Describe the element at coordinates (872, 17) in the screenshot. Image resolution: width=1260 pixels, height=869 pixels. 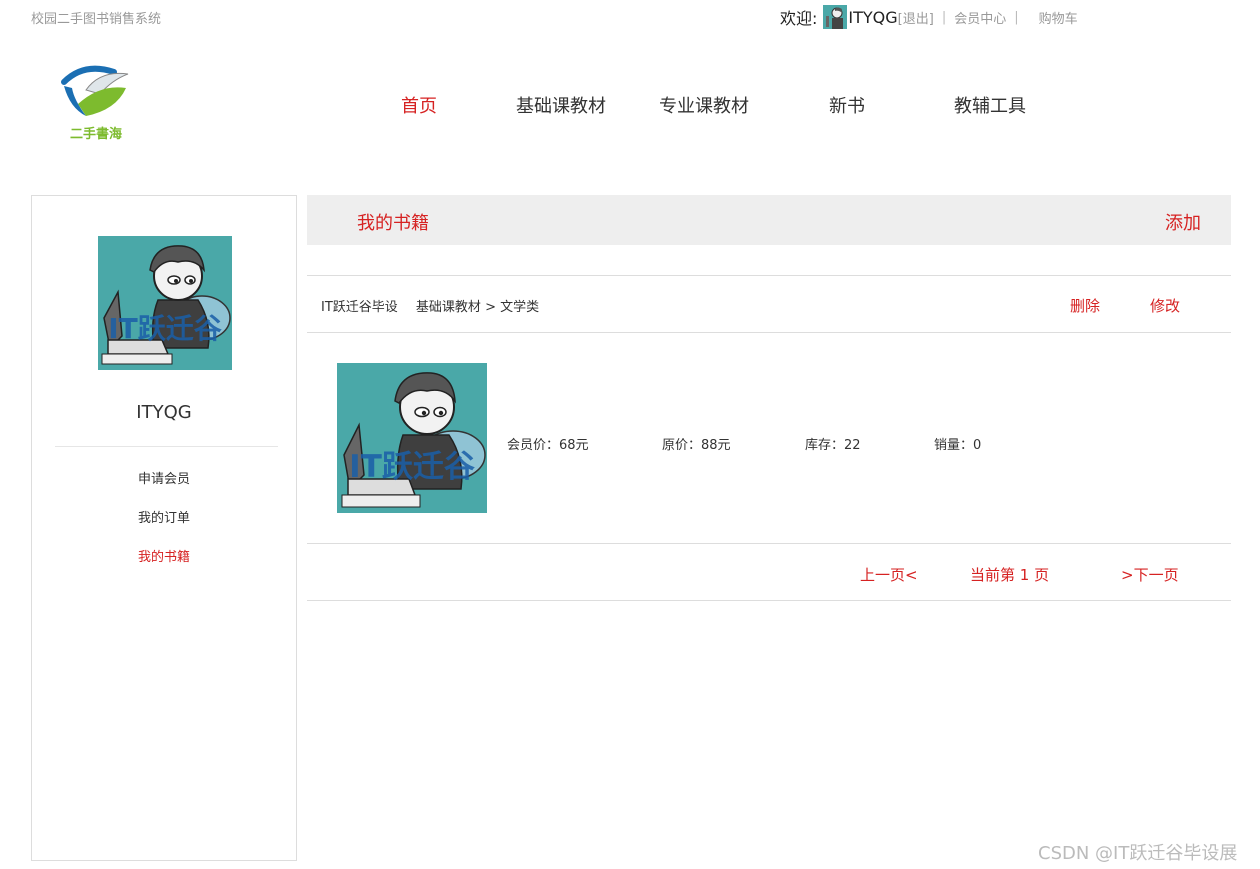
I see `username-link: ITYQG` at that location.